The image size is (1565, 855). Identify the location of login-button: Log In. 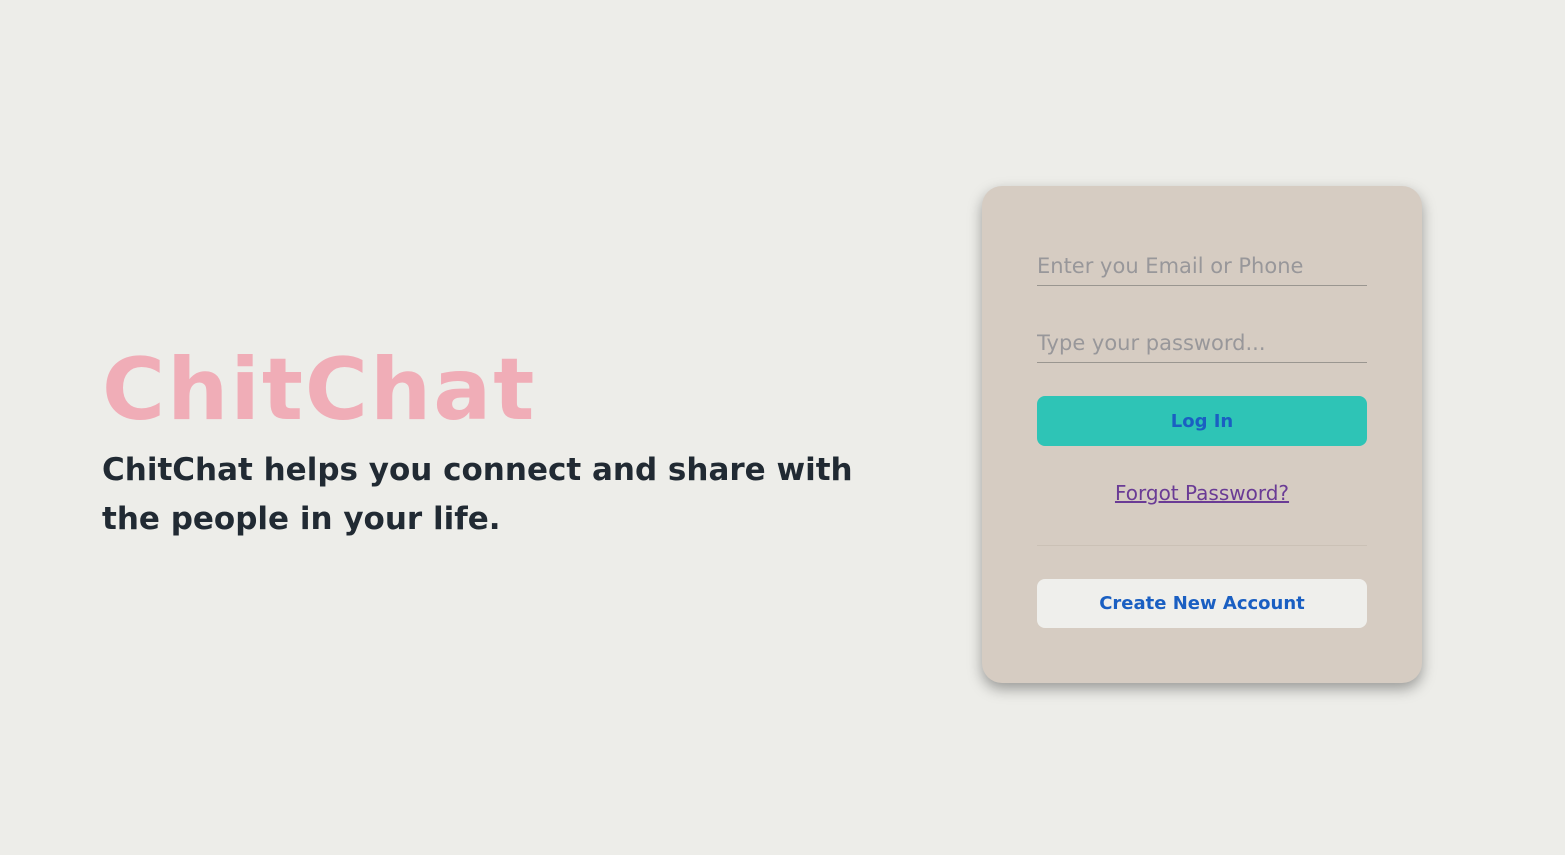
(1202, 421).